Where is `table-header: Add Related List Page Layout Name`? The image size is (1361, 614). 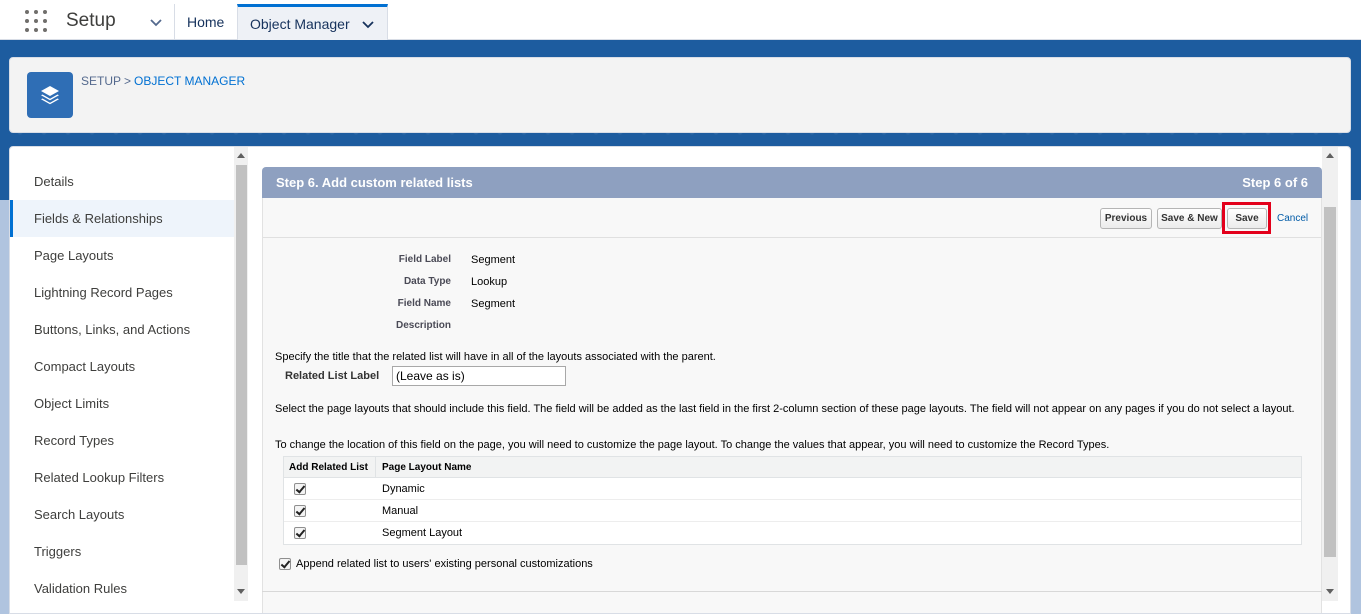
table-header: Add Related List Page Layout Name is located at coordinates (792, 467).